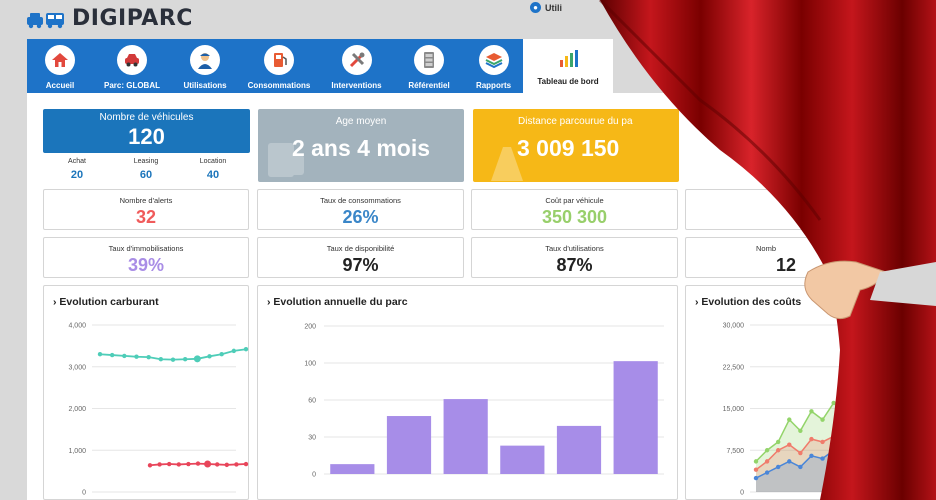  What do you see at coordinates (77, 451) in the screenshot?
I see `y-tick-label: 1,000` at bounding box center [77, 451].